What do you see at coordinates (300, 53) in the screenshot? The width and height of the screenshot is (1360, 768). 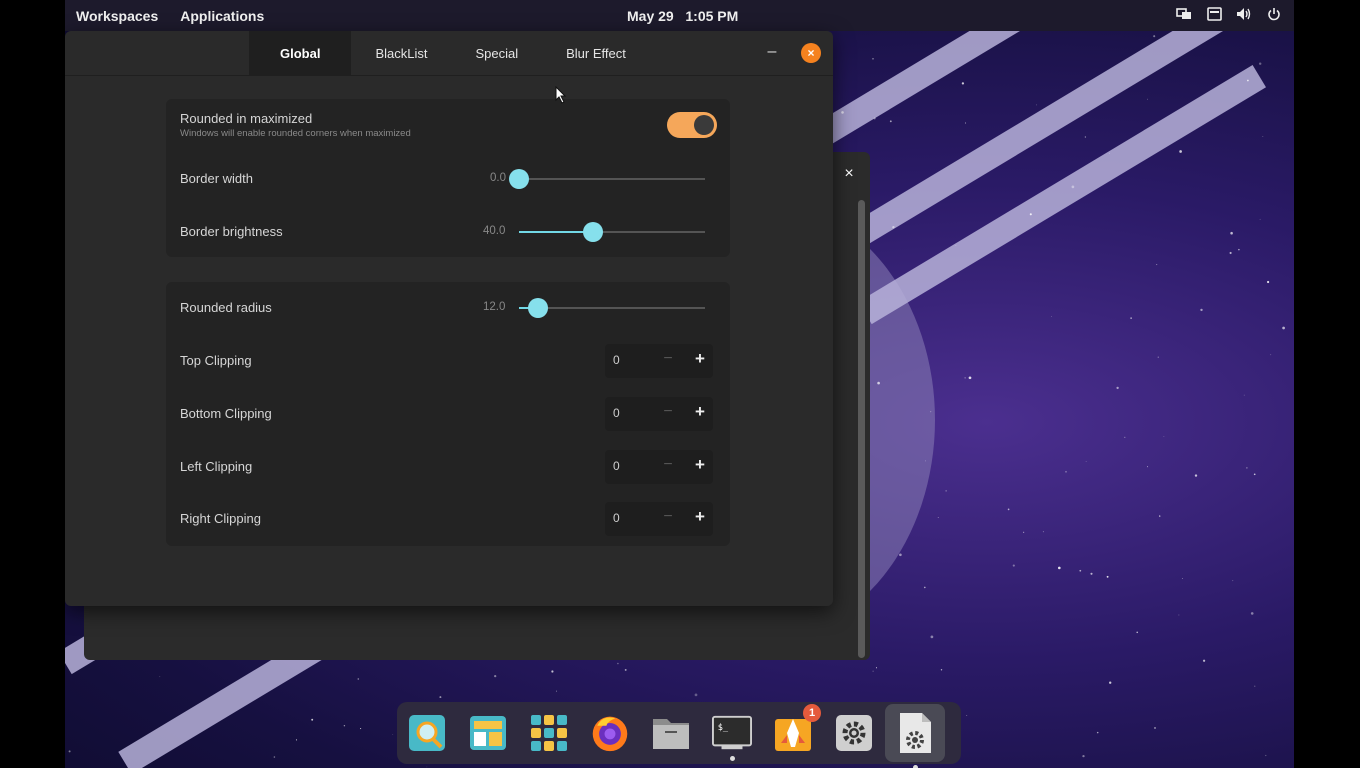 I see `tab-global: Global` at bounding box center [300, 53].